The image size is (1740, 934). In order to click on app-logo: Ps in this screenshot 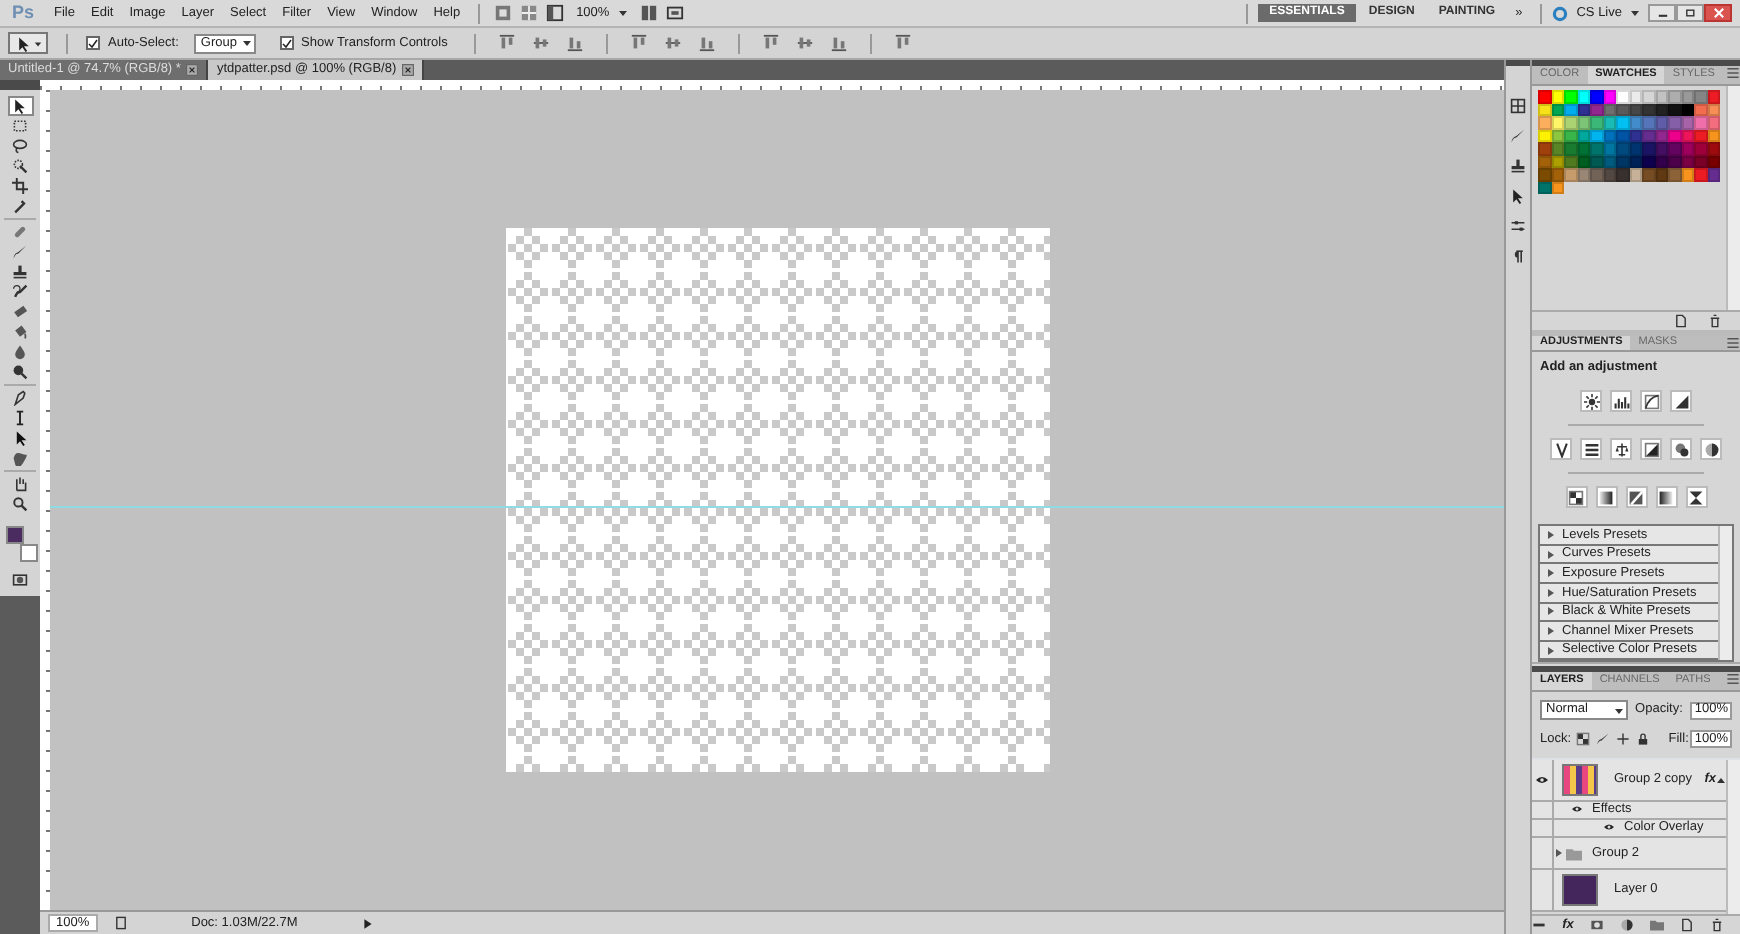, I will do `click(23, 13)`.